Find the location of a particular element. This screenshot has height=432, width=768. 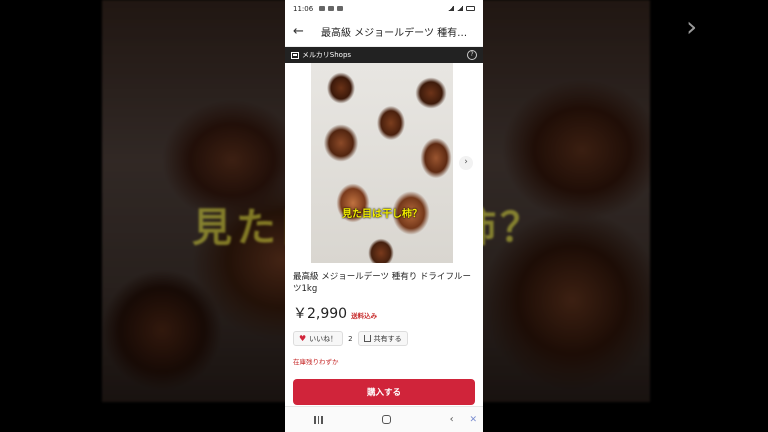

next-video-arrow-icon: › is located at coordinates (691, 26).